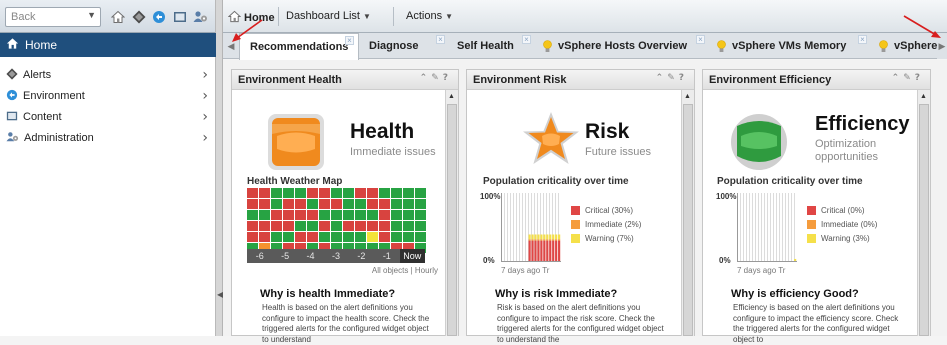  Describe the element at coordinates (53, 17) in the screenshot. I see `back-button: Back ▼` at that location.